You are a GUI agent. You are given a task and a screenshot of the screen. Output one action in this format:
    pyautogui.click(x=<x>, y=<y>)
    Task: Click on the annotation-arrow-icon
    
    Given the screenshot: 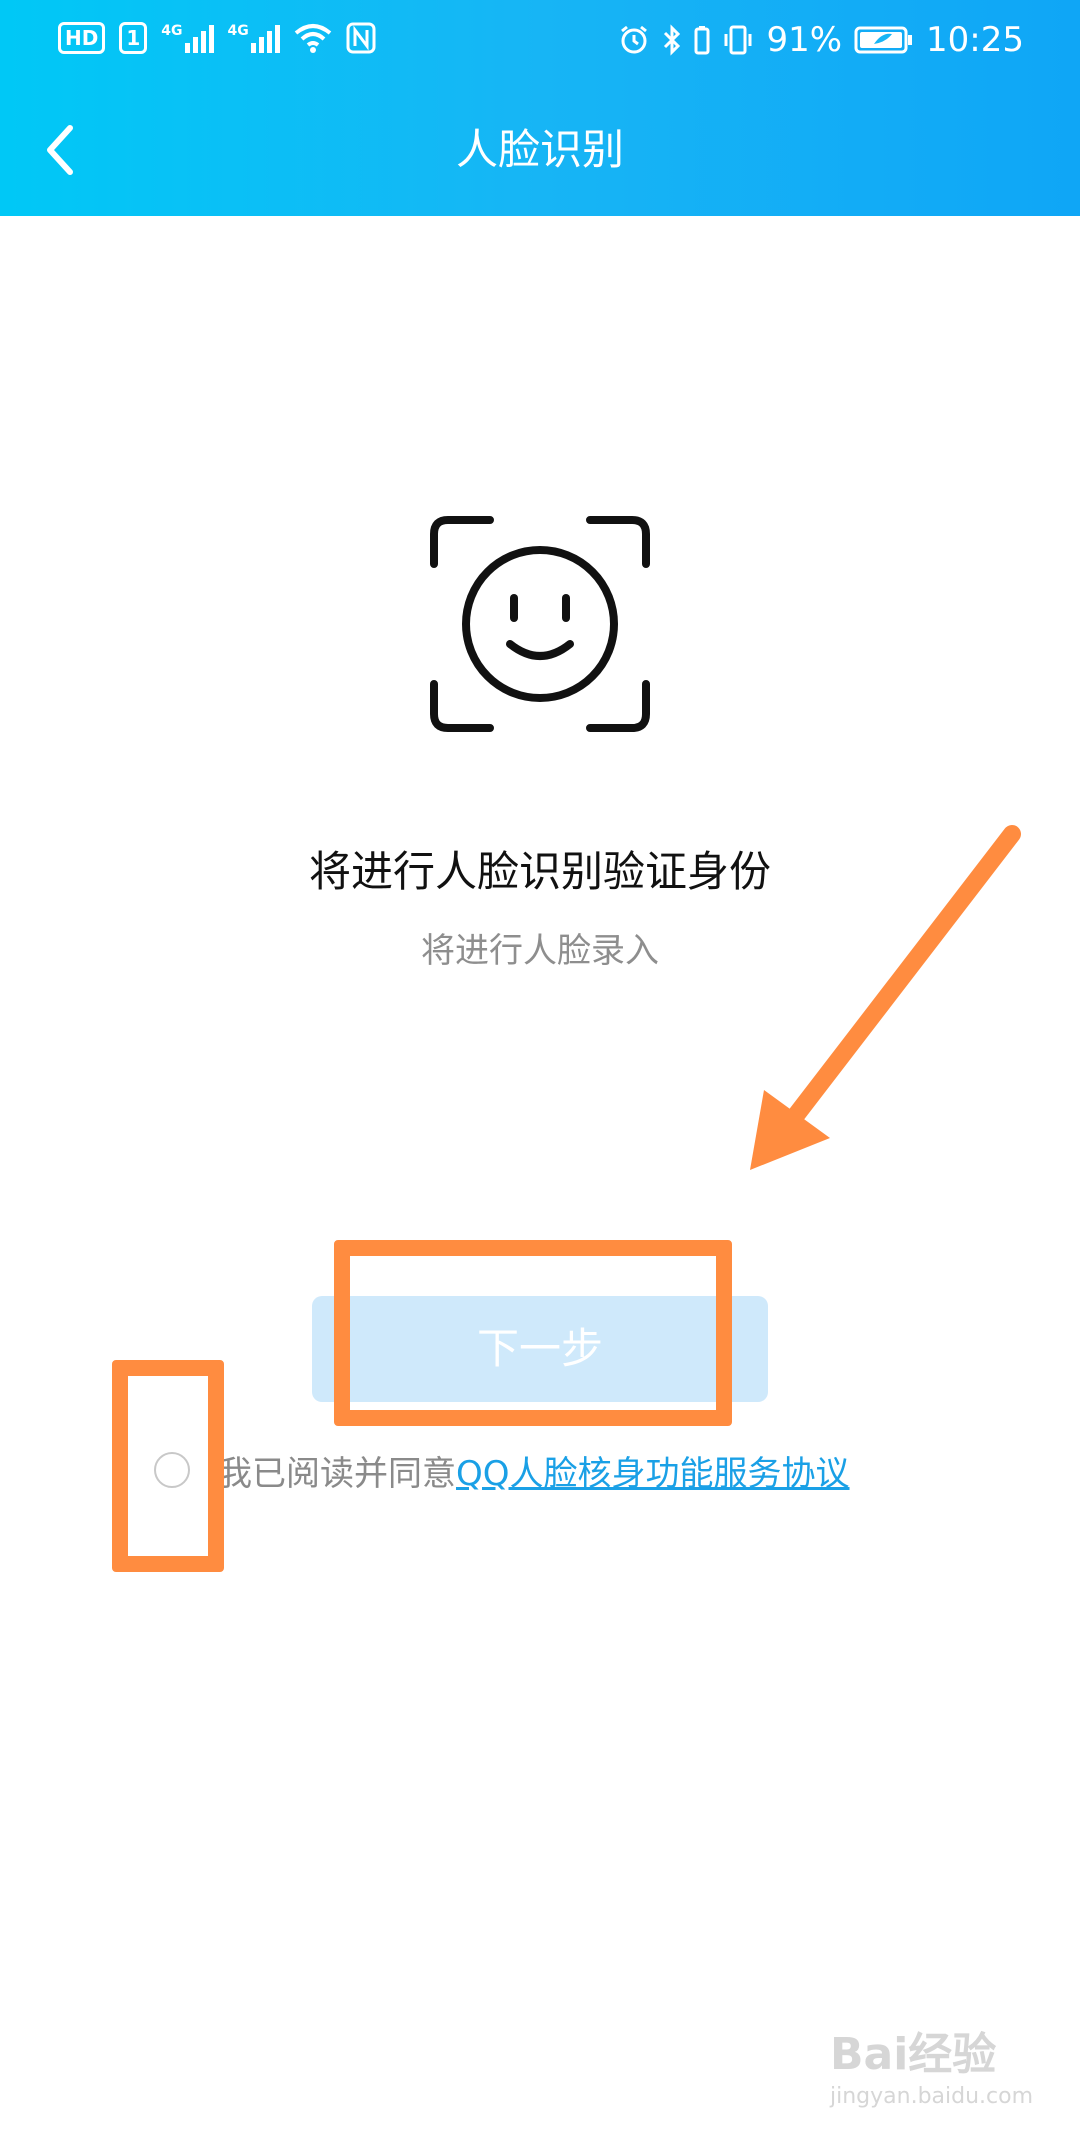 What is the action you would take?
    pyautogui.click(x=885, y=997)
    